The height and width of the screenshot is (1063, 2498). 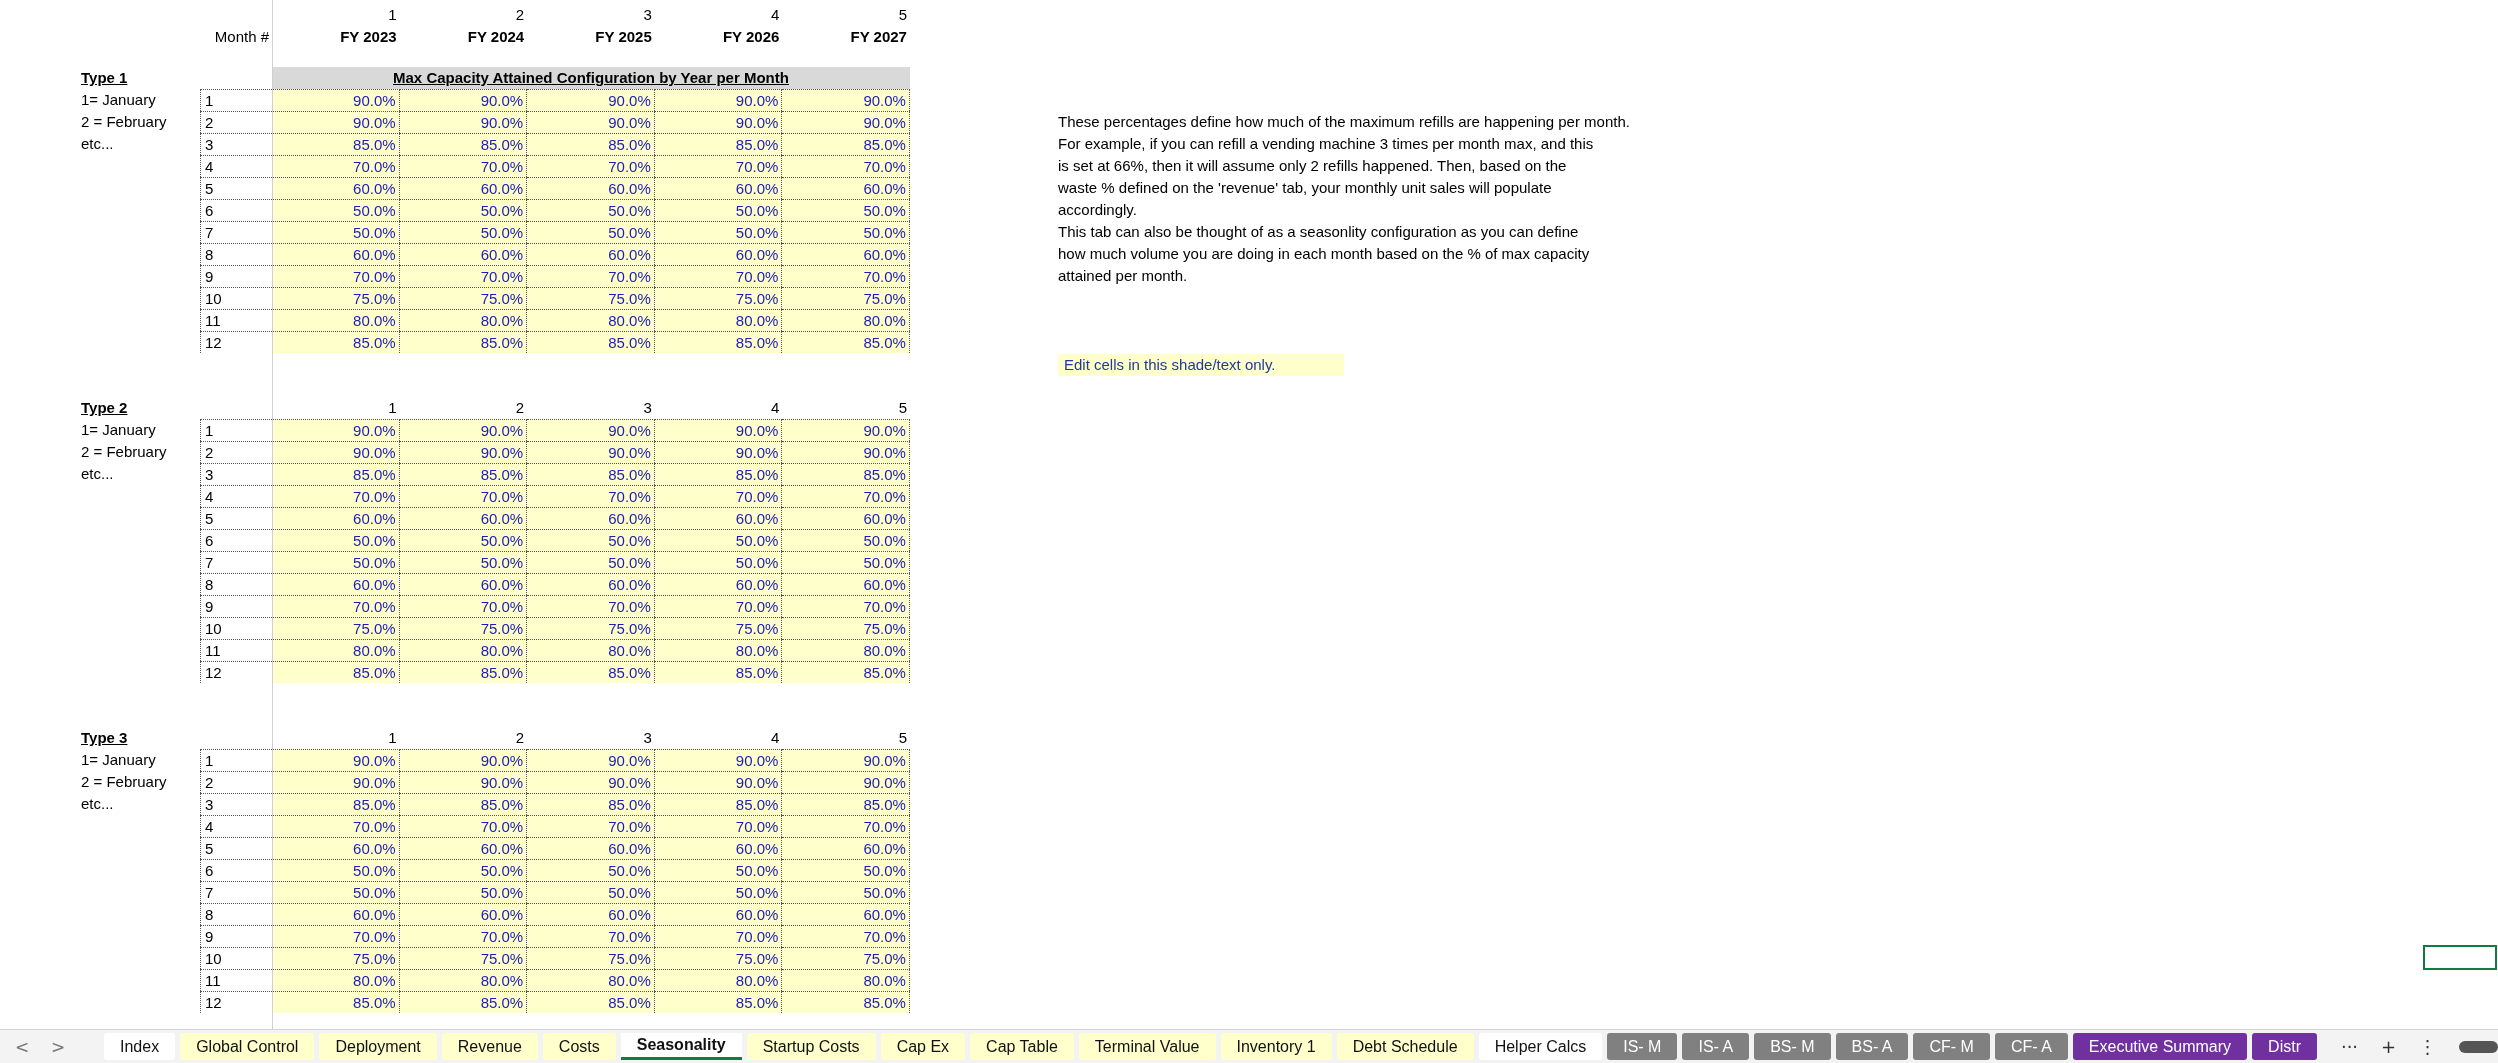 I want to click on sheet-tab: BS- A, so click(x=1872, y=1046).